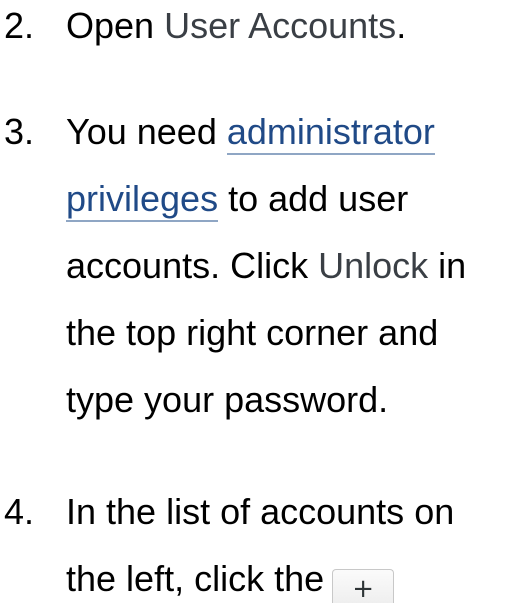 Image resolution: width=508 pixels, height=603 pixels. I want to click on add-account-button: +, so click(363, 586).